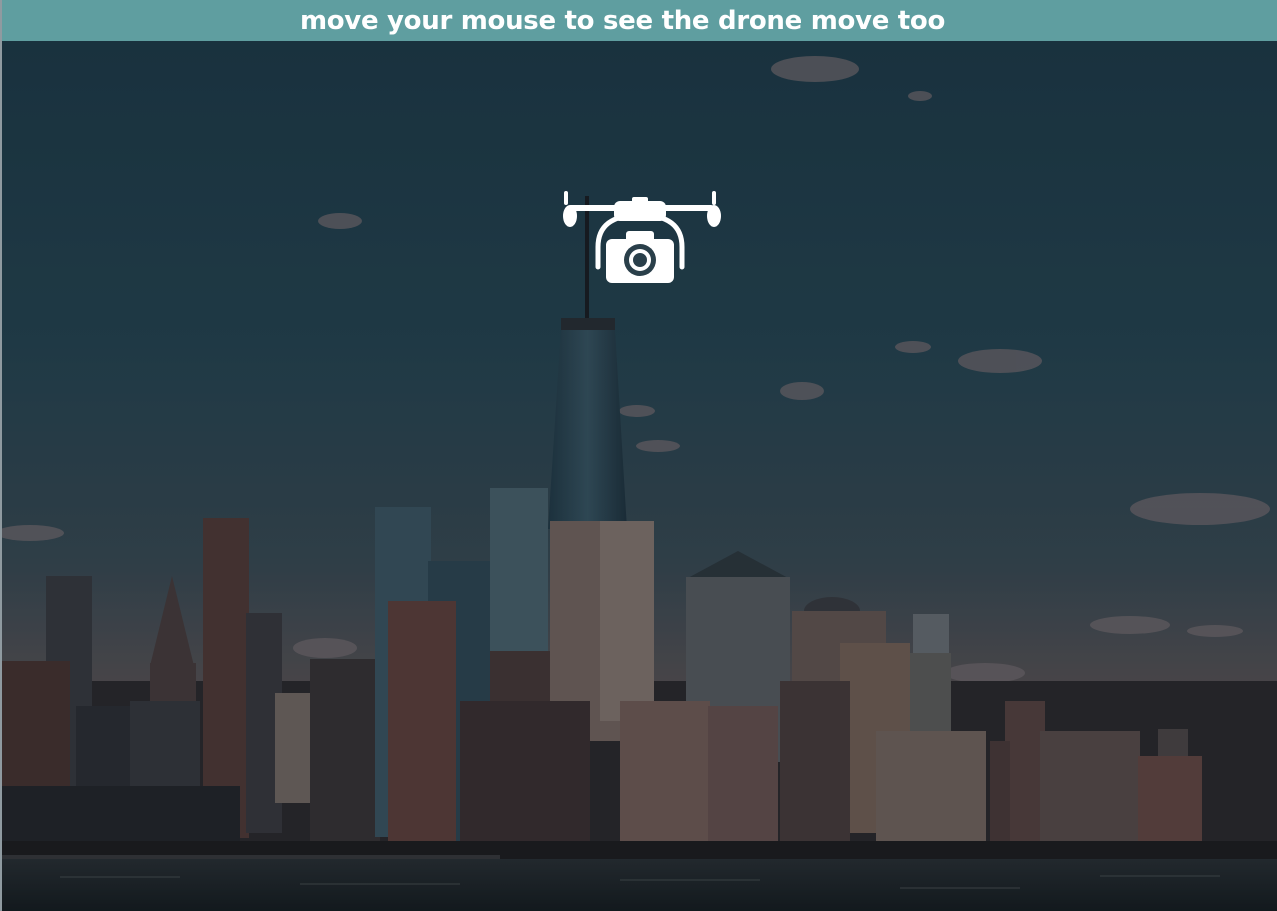 Image resolution: width=1277 pixels, height=911 pixels. Describe the element at coordinates (1, 455) in the screenshot. I see `left-border` at that location.